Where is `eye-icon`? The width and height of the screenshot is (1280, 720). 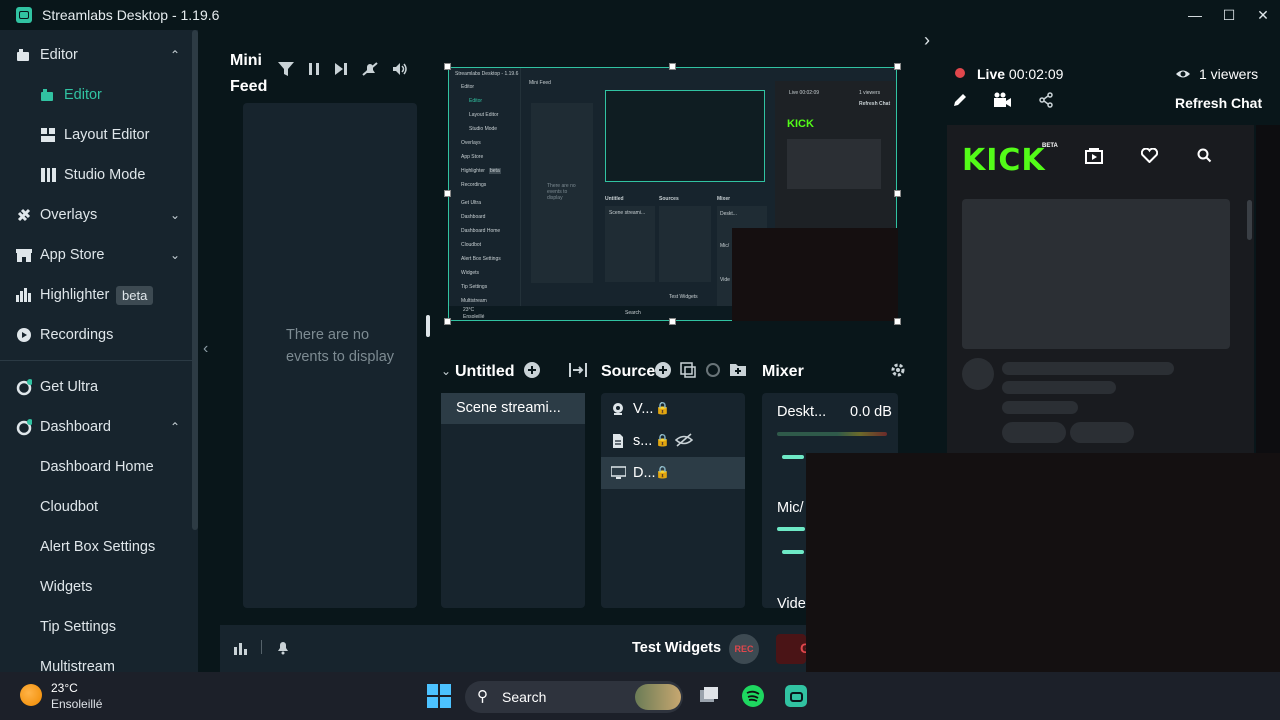
eye-icon is located at coordinates (1183, 74).